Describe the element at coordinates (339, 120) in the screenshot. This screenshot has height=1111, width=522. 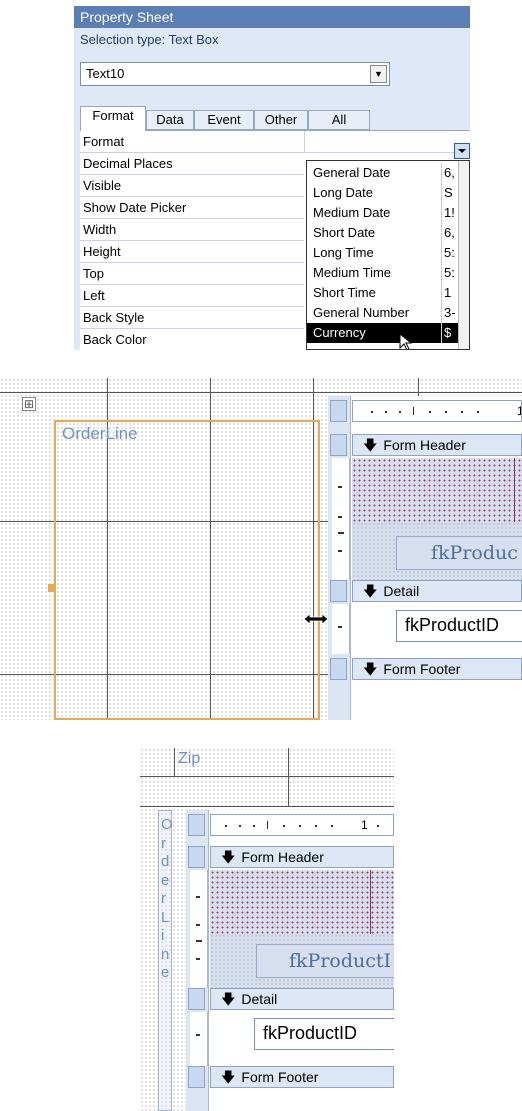
I see `tab-all: All` at that location.